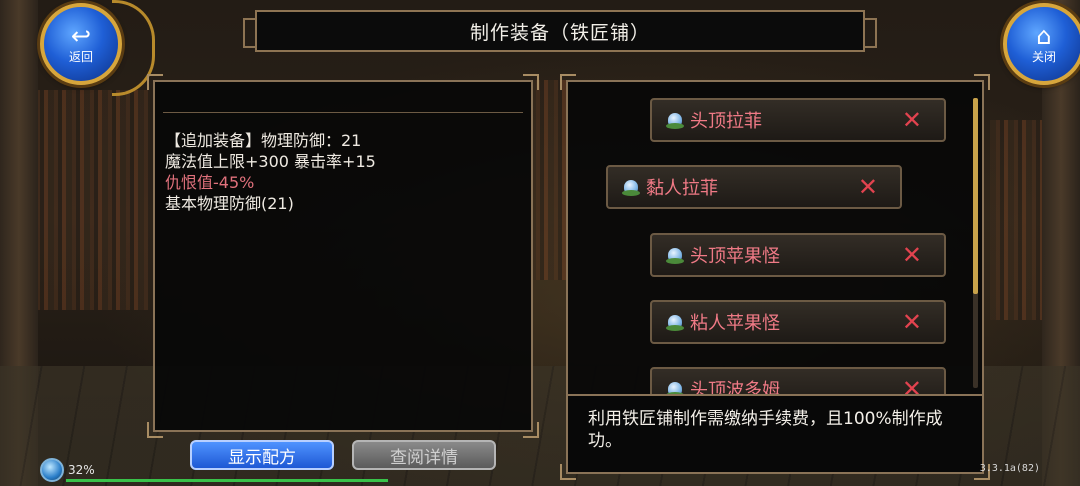 This screenshot has width=1080, height=486. What do you see at coordinates (343, 112) in the screenshot?
I see `panel-divider` at bounding box center [343, 112].